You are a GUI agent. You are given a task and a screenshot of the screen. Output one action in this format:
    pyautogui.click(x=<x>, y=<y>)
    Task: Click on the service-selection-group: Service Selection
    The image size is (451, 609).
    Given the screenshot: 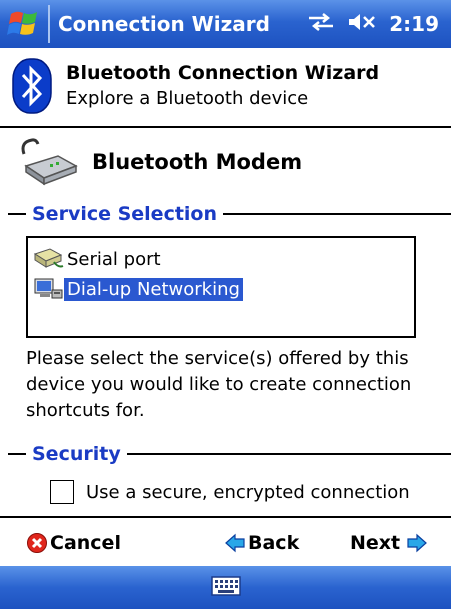 What is the action you would take?
    pyautogui.click(x=225, y=214)
    